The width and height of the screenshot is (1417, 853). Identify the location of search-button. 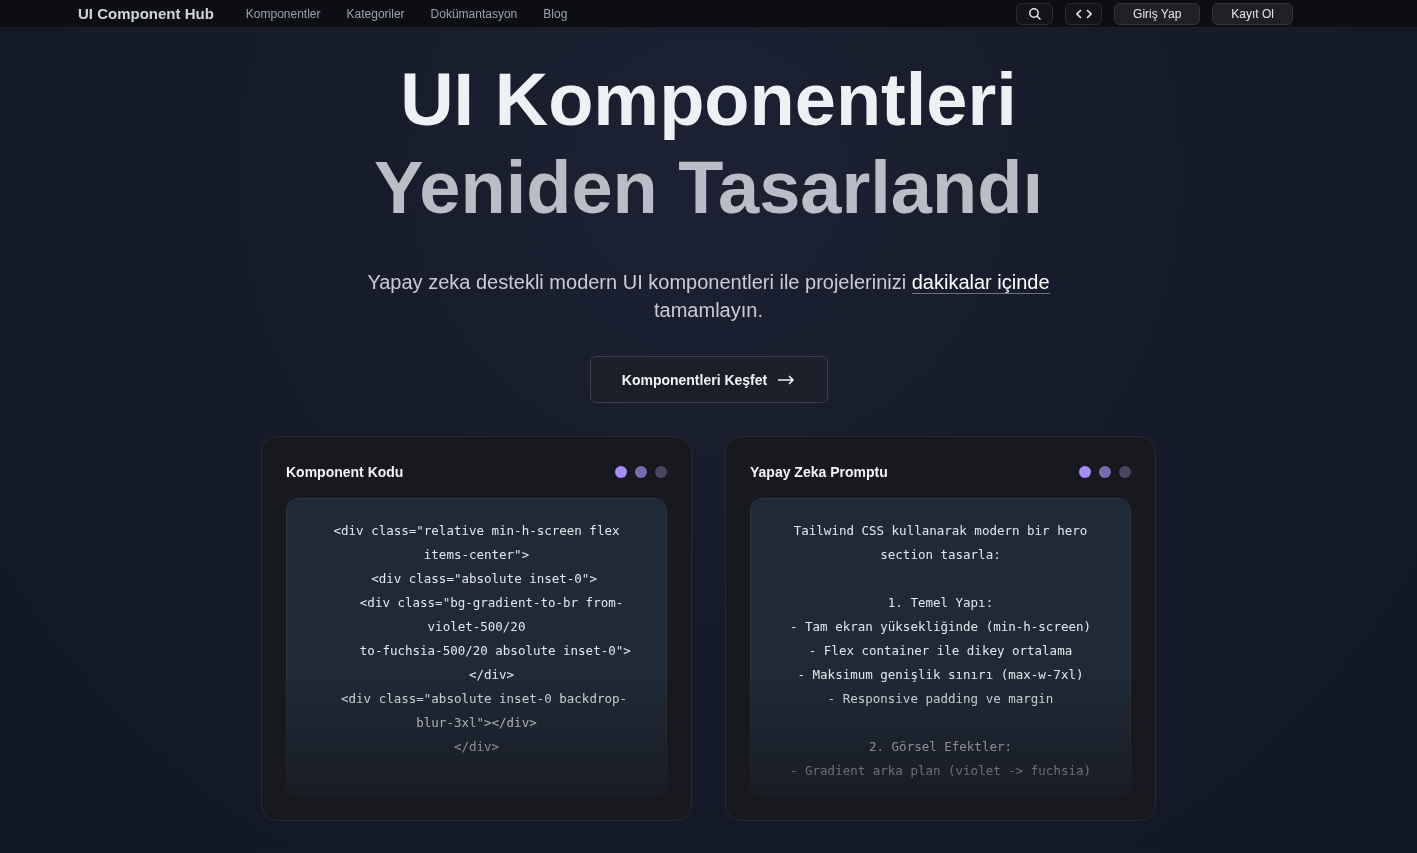
(1035, 13).